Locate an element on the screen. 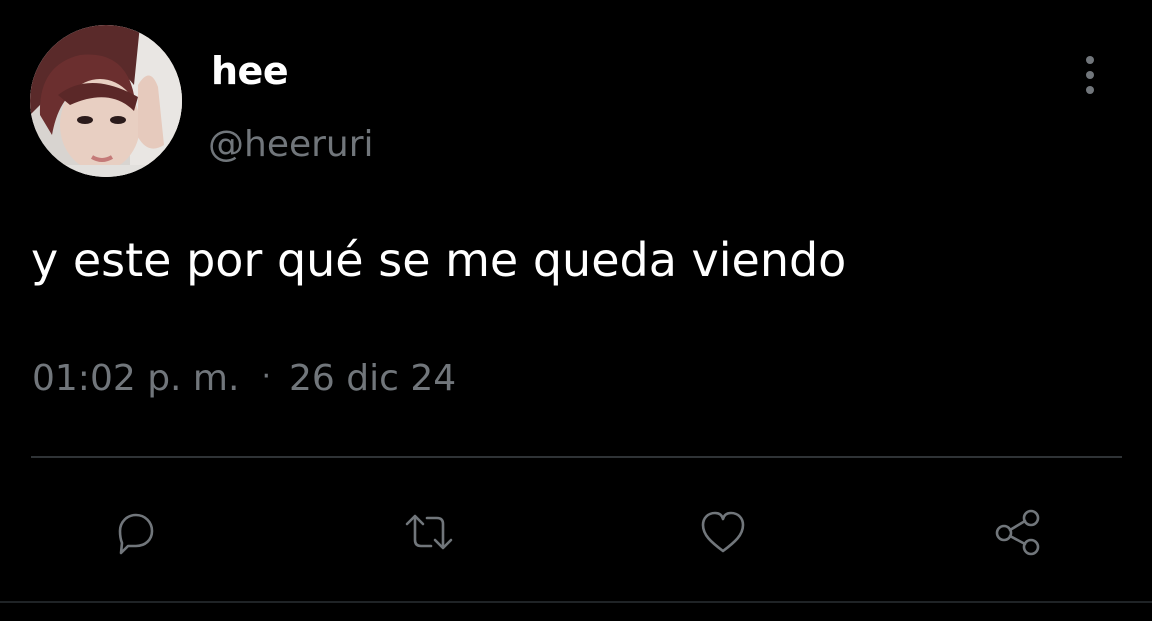 Image resolution: width=1152 pixels, height=621 pixels. share-icon is located at coordinates (1017, 532).